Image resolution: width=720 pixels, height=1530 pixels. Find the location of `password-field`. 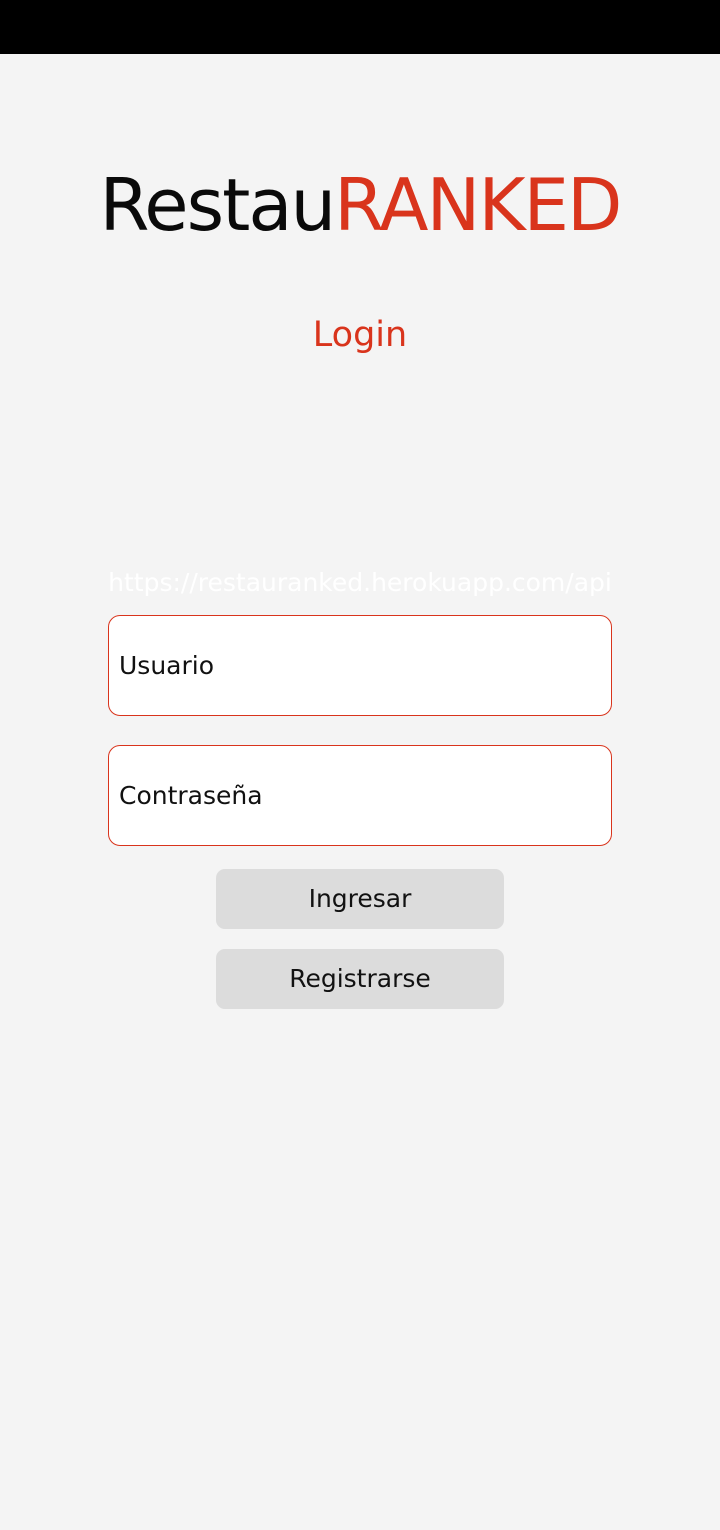

password-field is located at coordinates (360, 795).